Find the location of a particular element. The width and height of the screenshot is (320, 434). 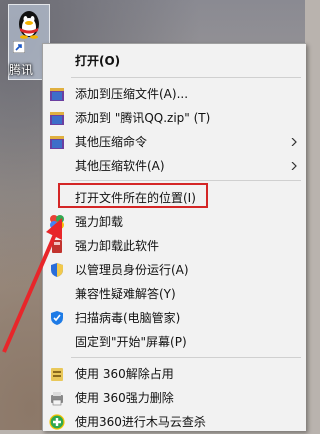

menu-item-label: 其他压缩软件(A) is located at coordinates (120, 166).